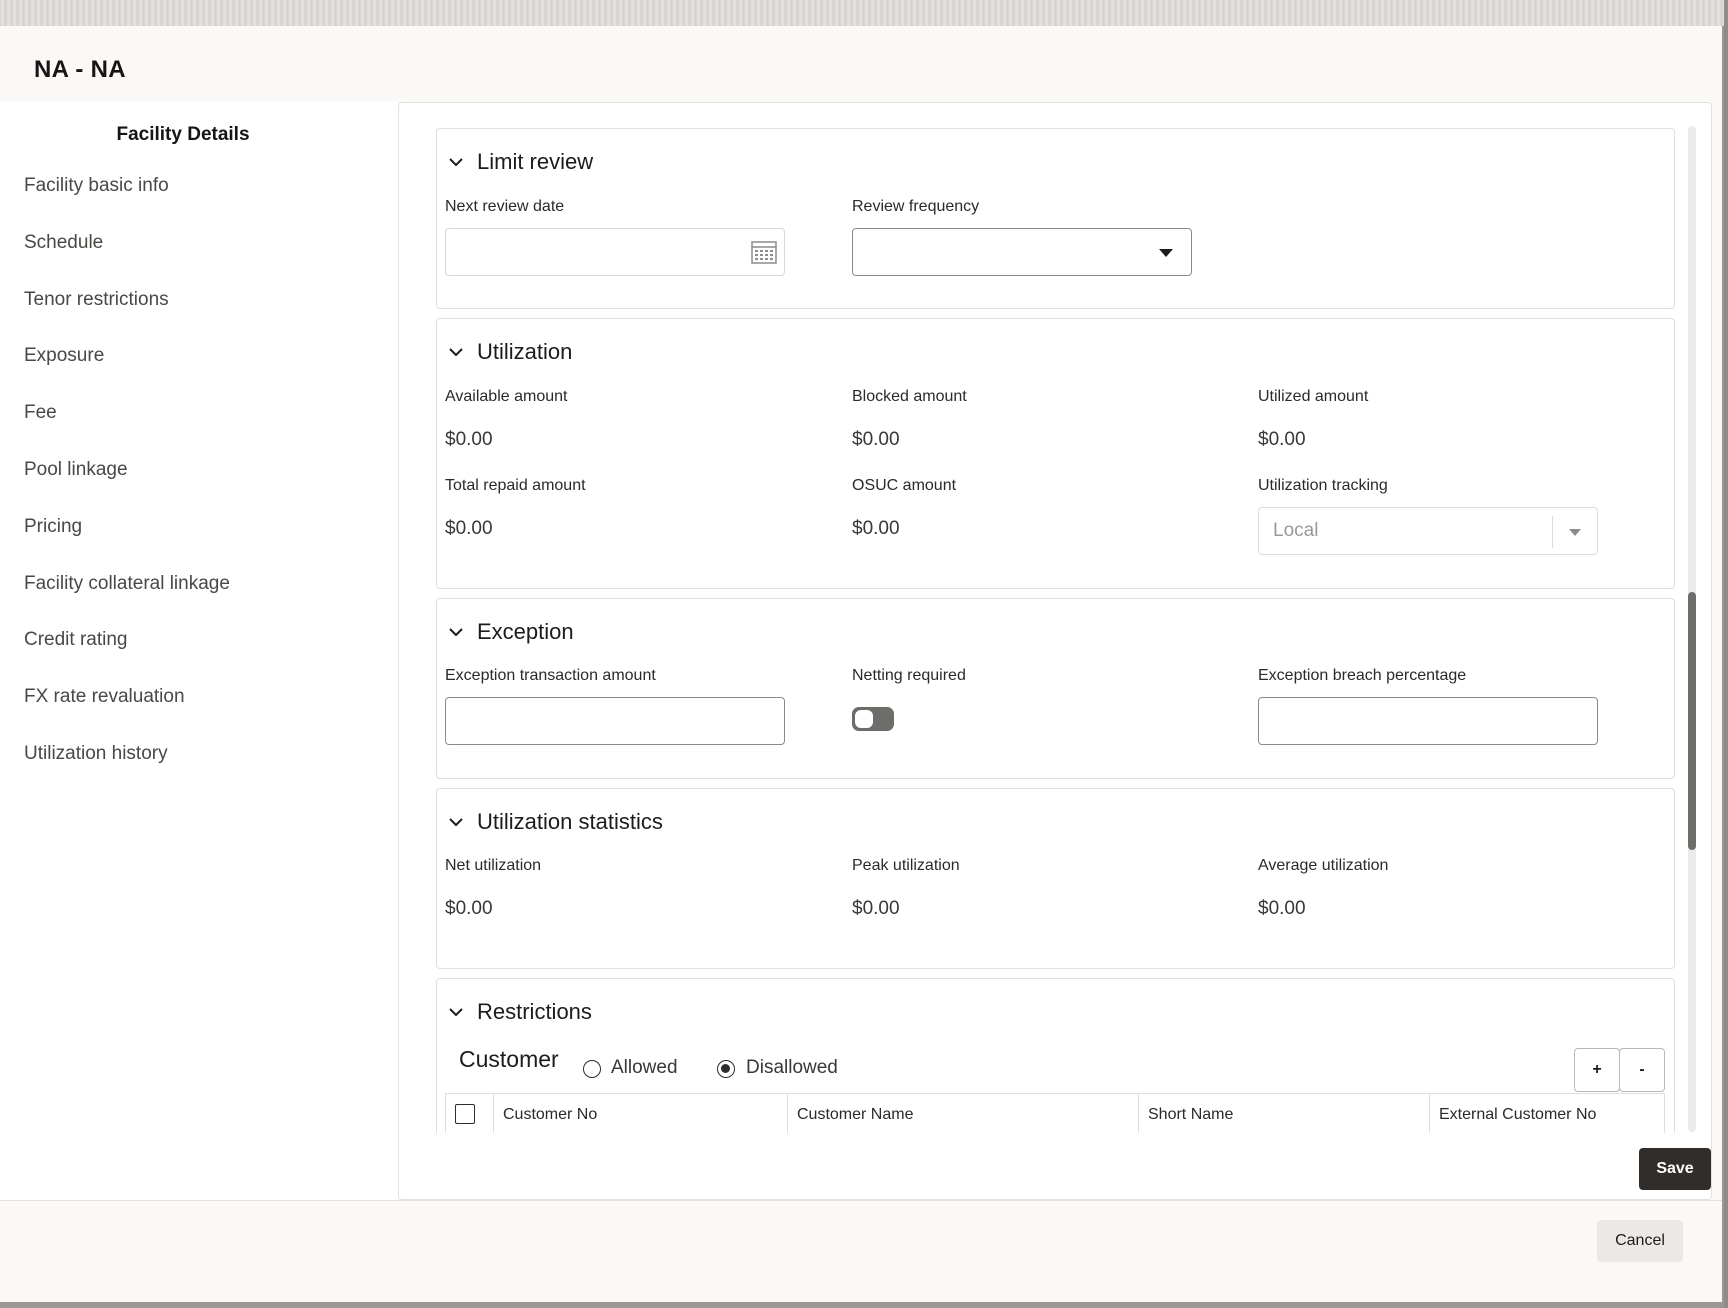  Describe the element at coordinates (1642, 1070) in the screenshot. I see `remove-row-button: -` at that location.